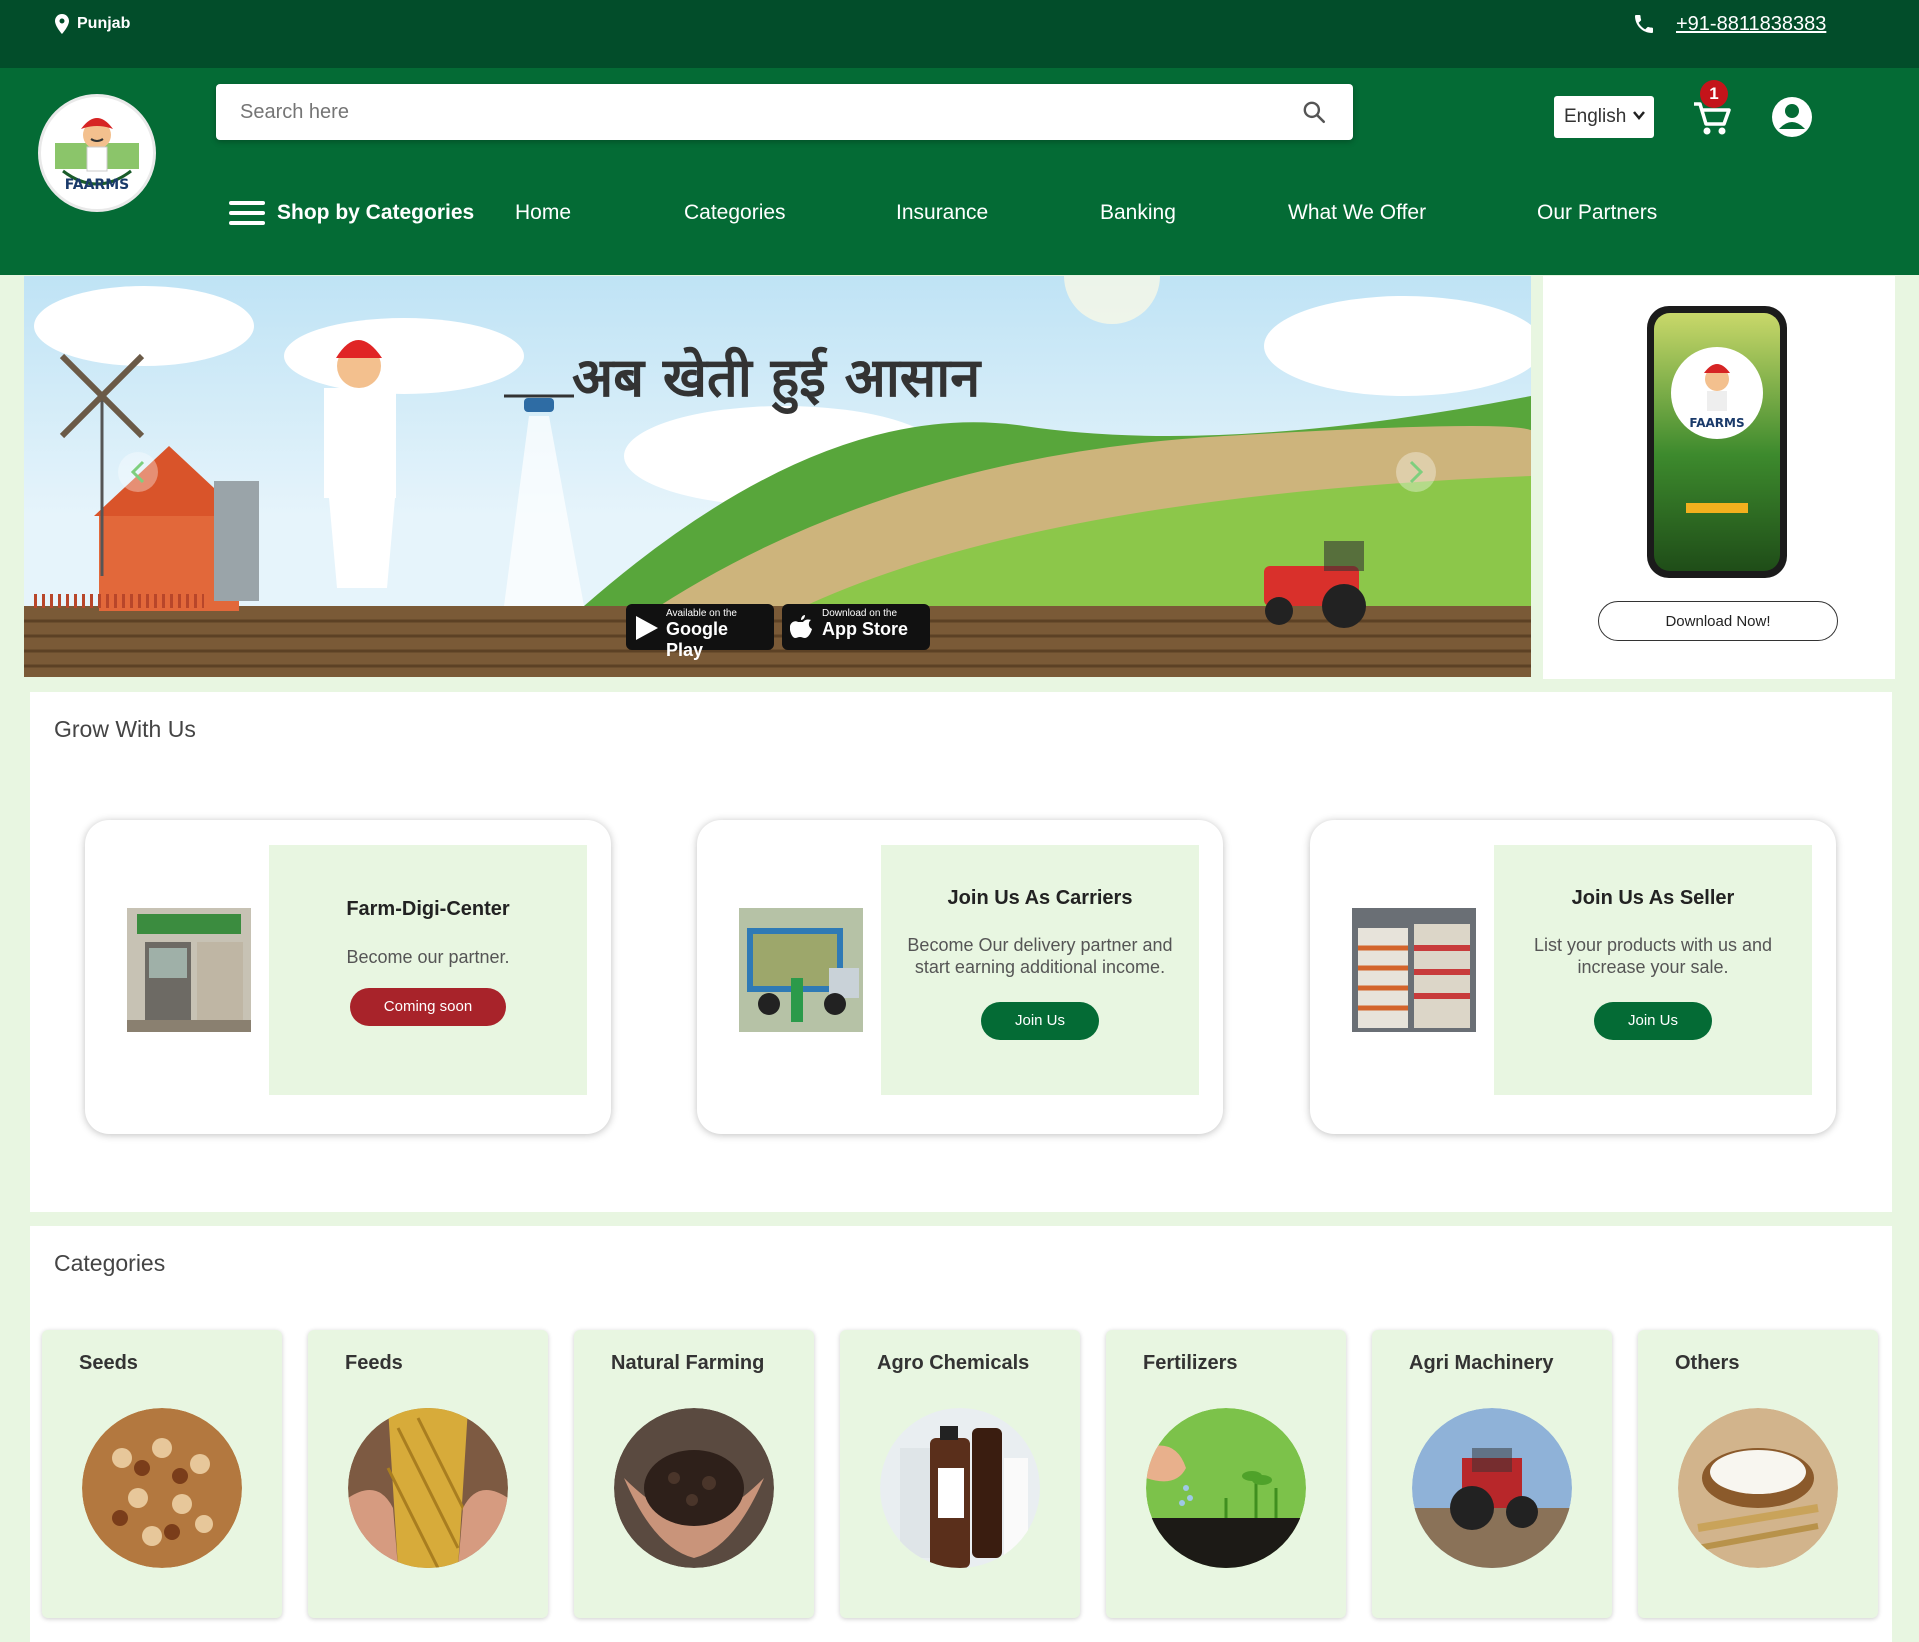  I want to click on nav-banking: Banking, so click(1138, 213).